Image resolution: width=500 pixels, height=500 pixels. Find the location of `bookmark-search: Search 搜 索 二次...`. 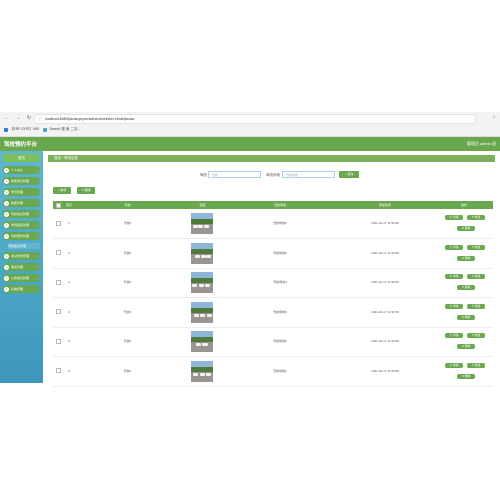

bookmark-search: Search 搜 索 二次... is located at coordinates (61, 129).